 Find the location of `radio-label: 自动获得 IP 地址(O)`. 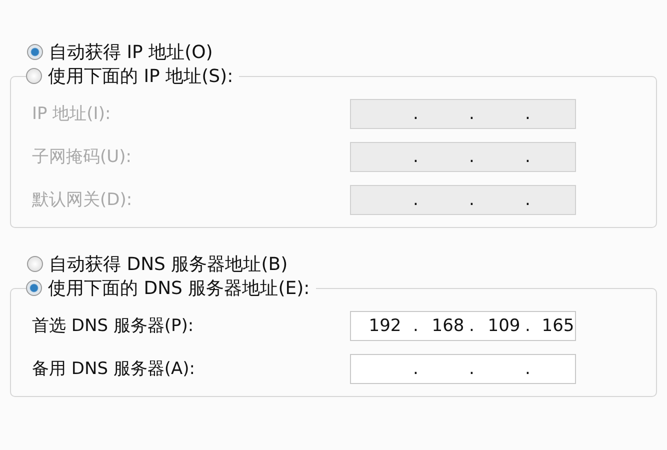

radio-label: 自动获得 IP 地址(O) is located at coordinates (131, 52).